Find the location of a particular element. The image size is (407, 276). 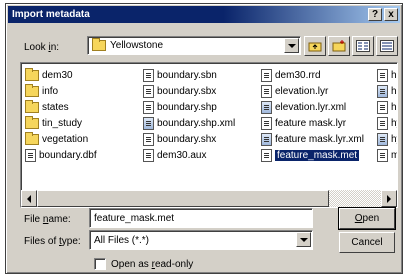

file-name-input: feature_mask.met is located at coordinates (201, 218).